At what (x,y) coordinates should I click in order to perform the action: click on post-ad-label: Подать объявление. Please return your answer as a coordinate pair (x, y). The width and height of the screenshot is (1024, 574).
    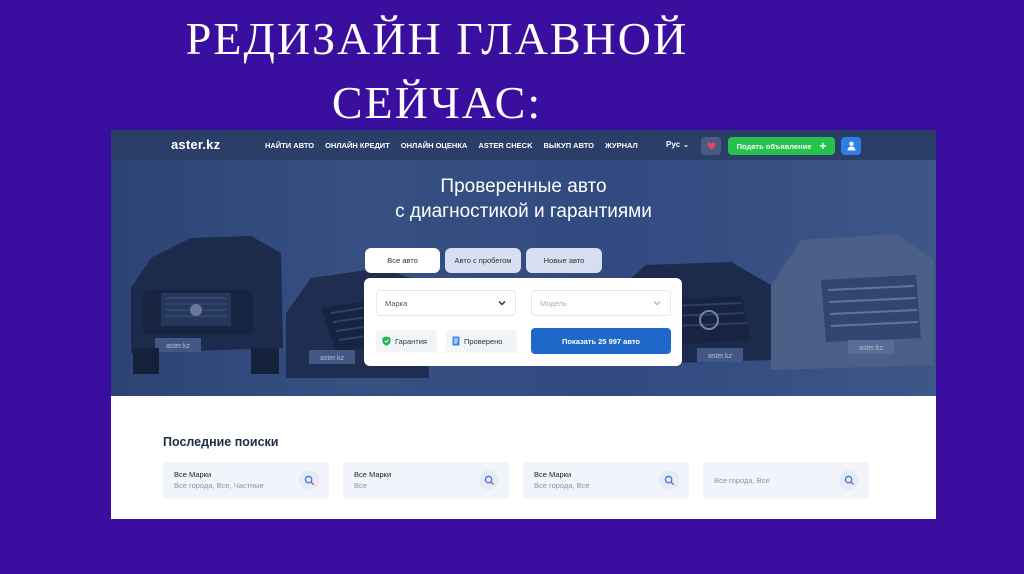
    Looking at the image, I should click on (774, 146).